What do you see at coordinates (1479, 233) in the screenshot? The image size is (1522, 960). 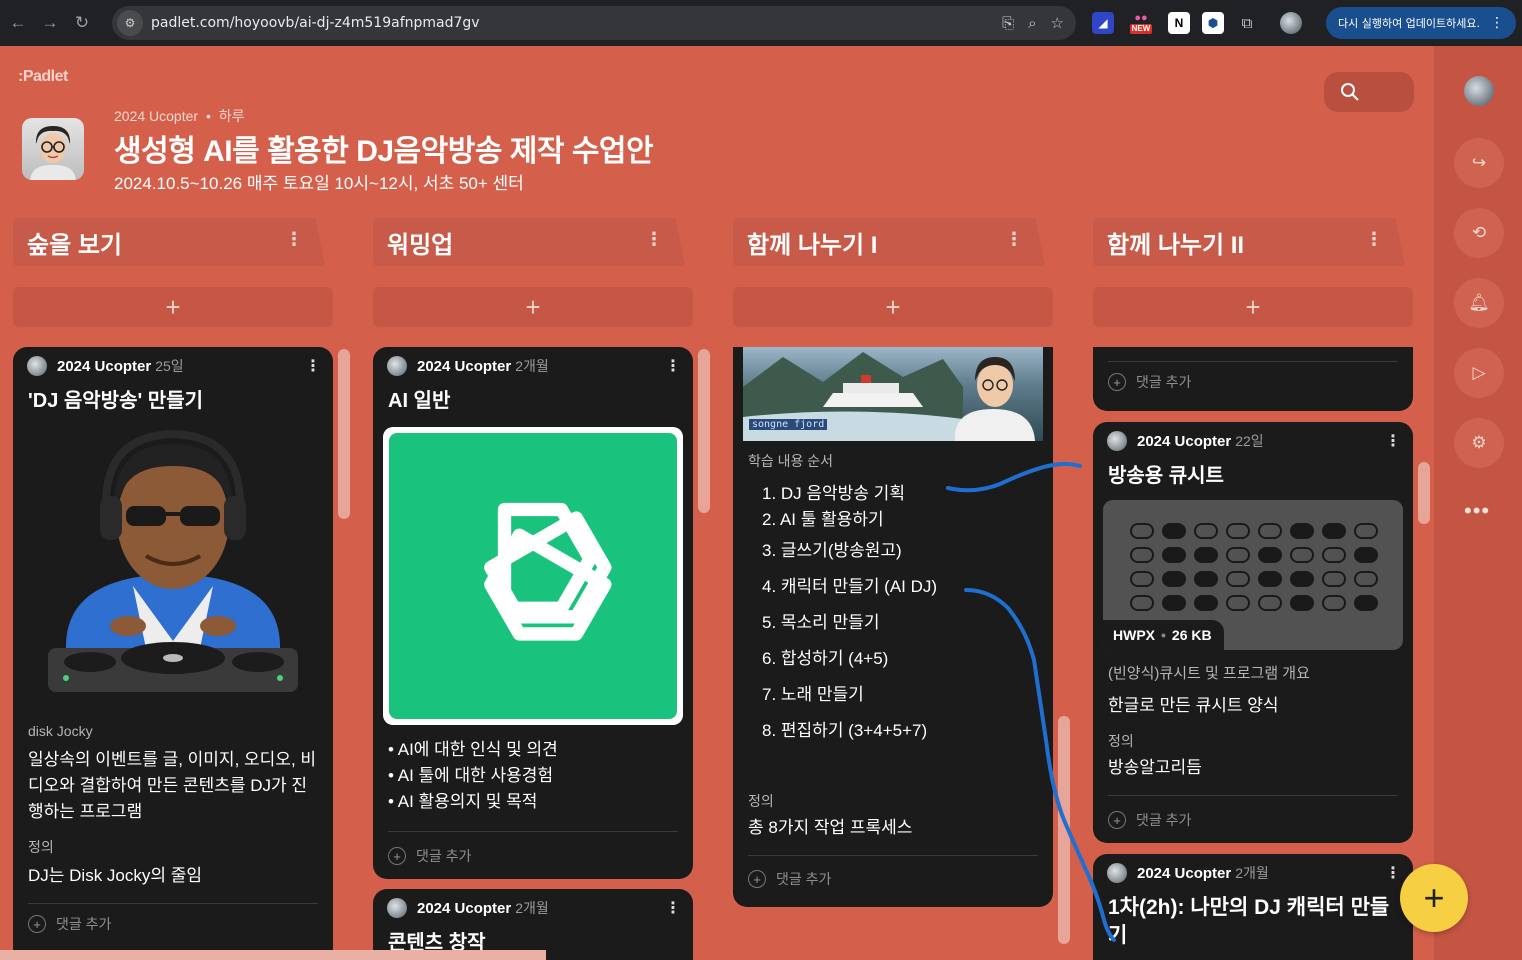 I see `remake-button: ⟲` at bounding box center [1479, 233].